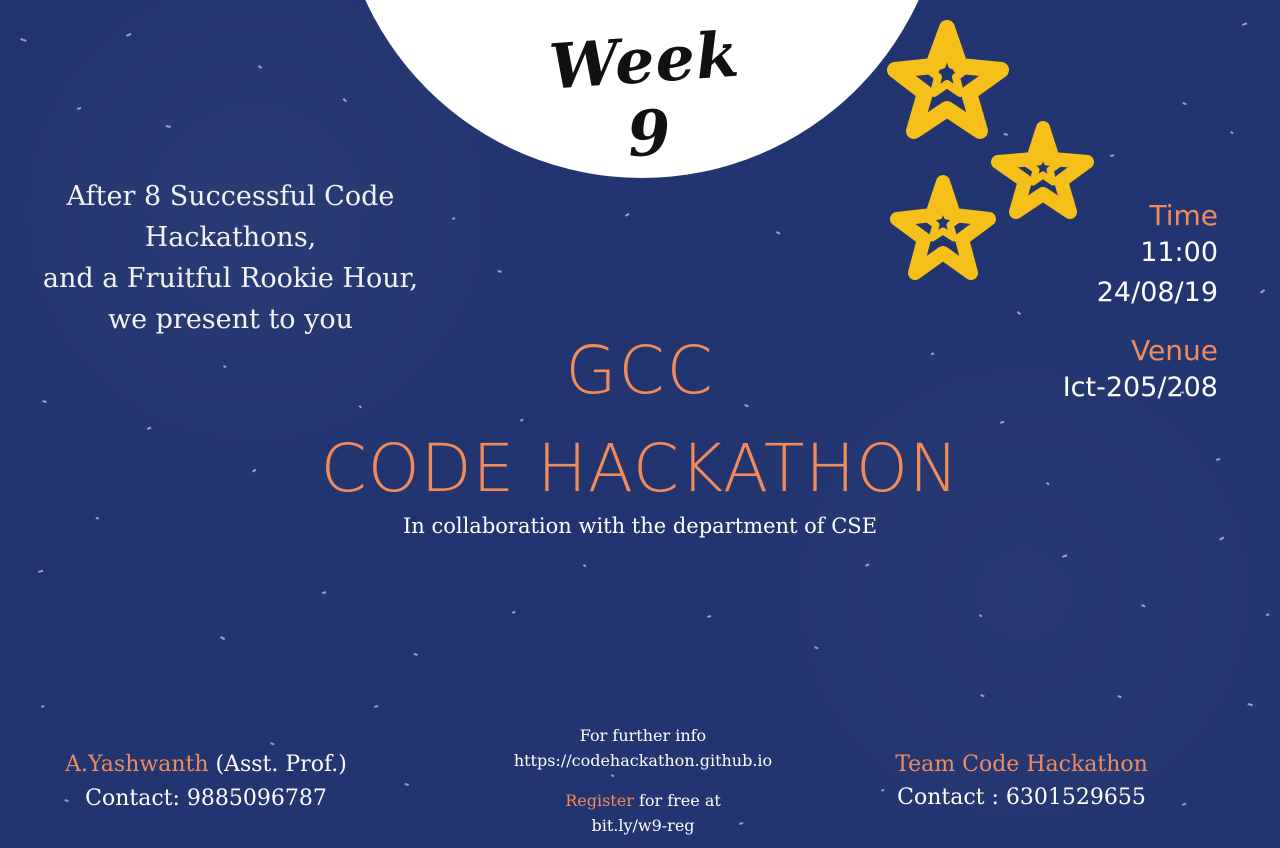 The height and width of the screenshot is (848, 1280). I want to click on center-contact-spacer, so click(643, 780).